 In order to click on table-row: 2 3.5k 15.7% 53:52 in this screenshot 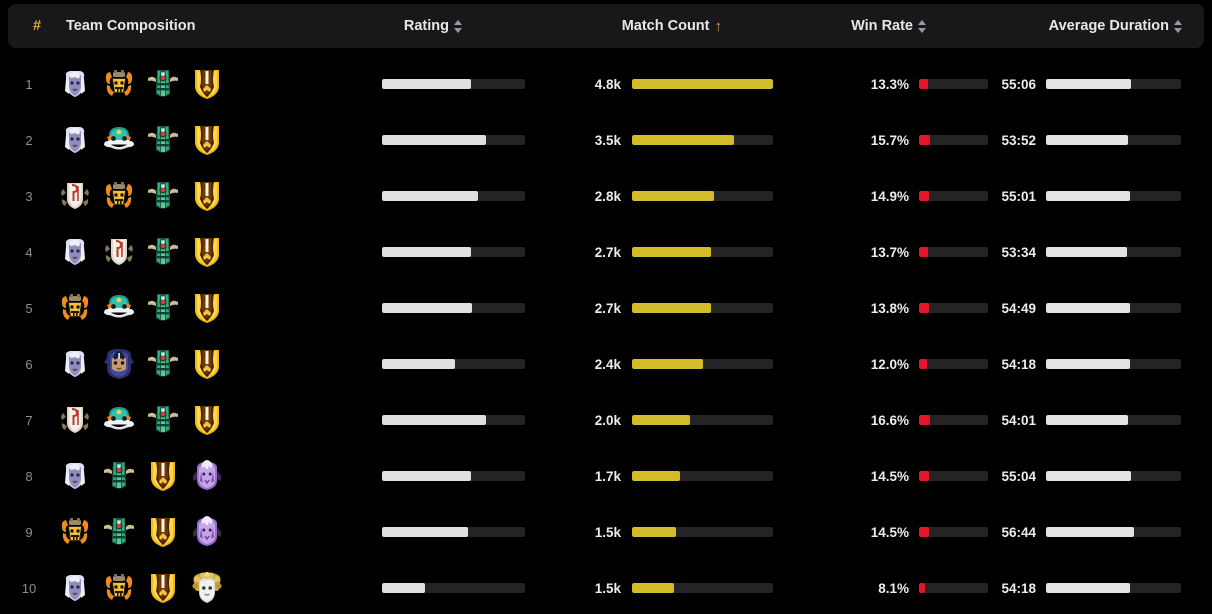, I will do `click(606, 140)`.